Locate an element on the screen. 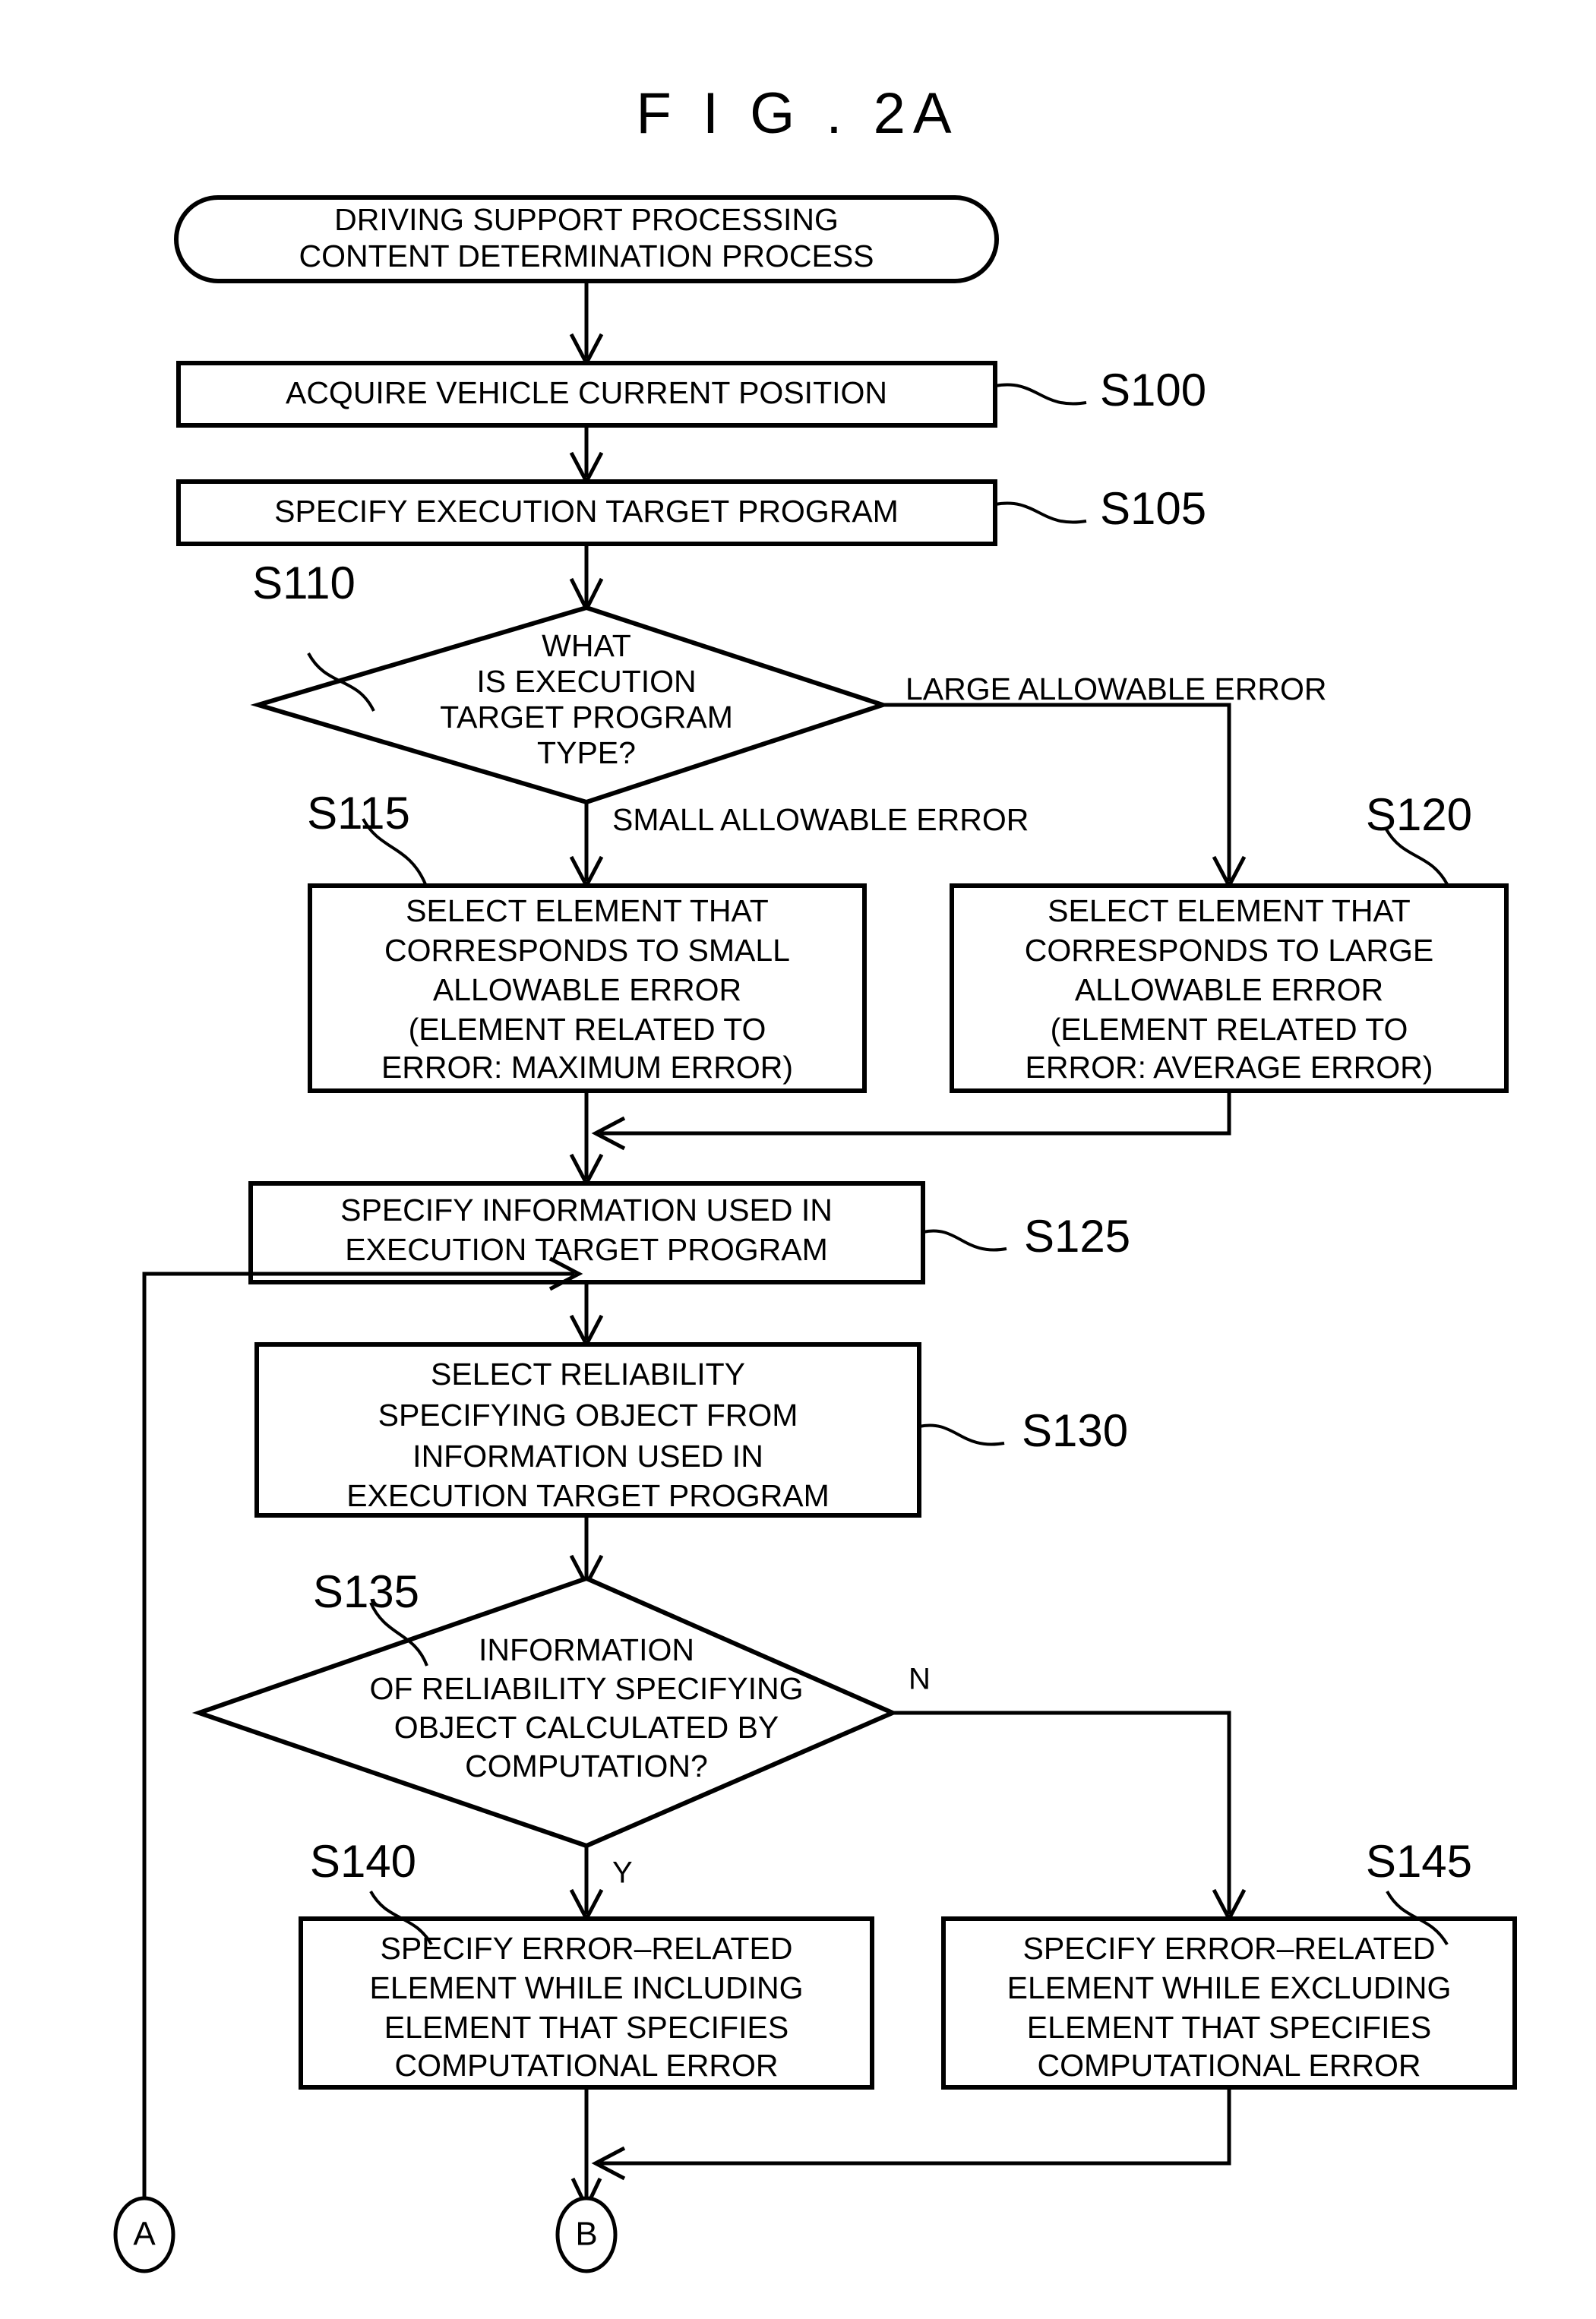 The width and height of the screenshot is (1596, 2319). s120-line-4: (ELEMENT RELATED TO is located at coordinates (1230, 1029).